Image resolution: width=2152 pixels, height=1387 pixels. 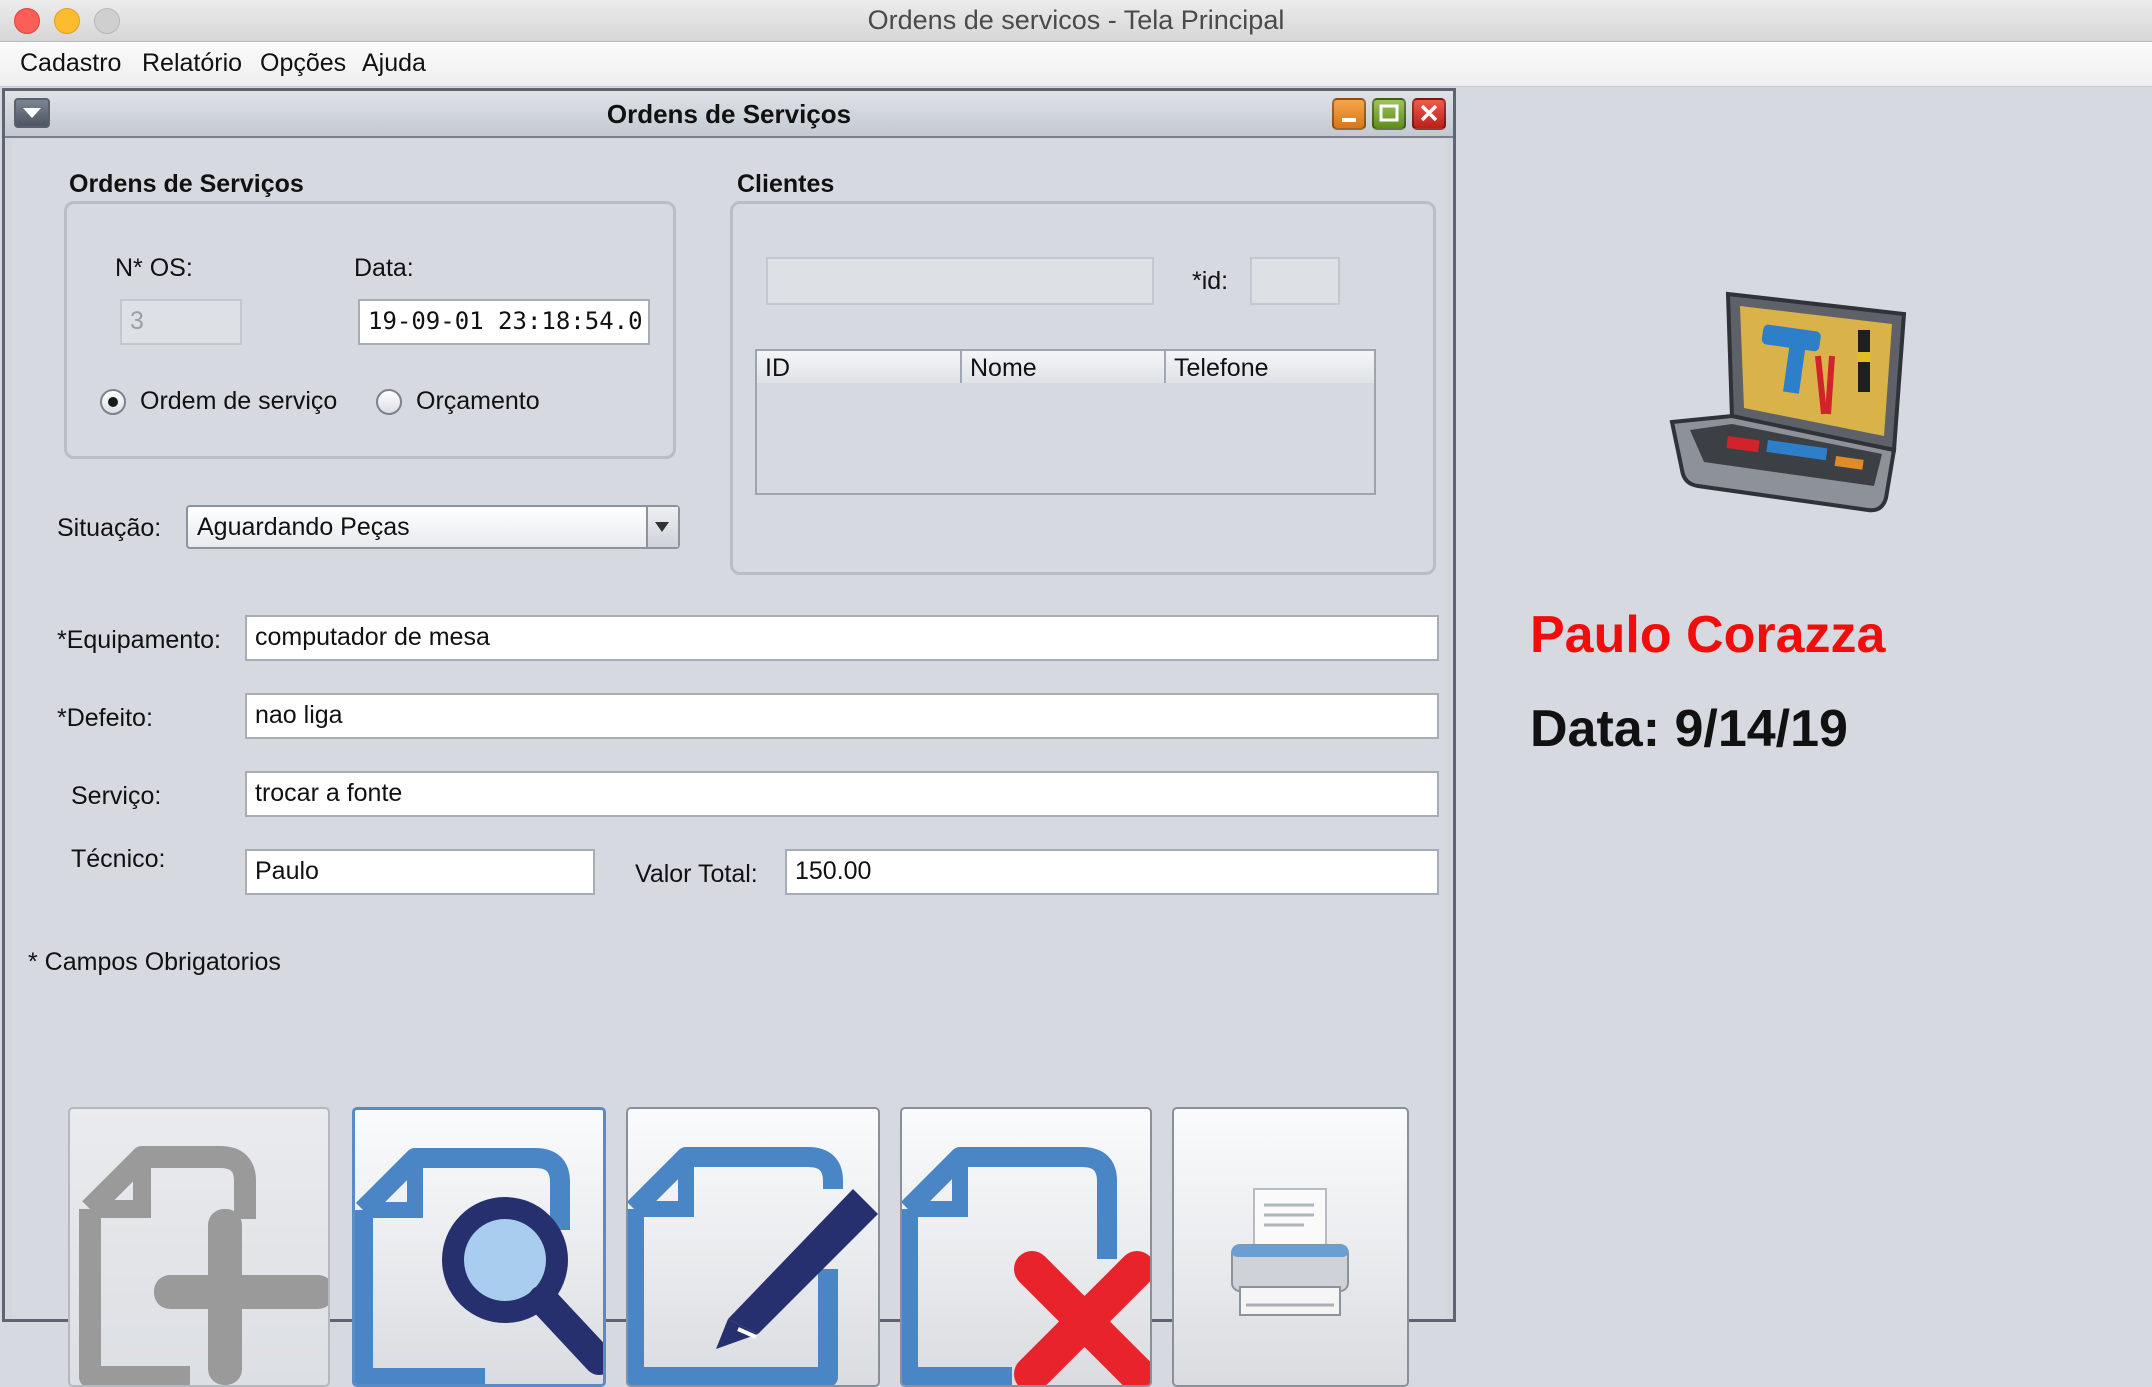 I want to click on menu-cadastro: Cadastro, so click(x=70, y=63).